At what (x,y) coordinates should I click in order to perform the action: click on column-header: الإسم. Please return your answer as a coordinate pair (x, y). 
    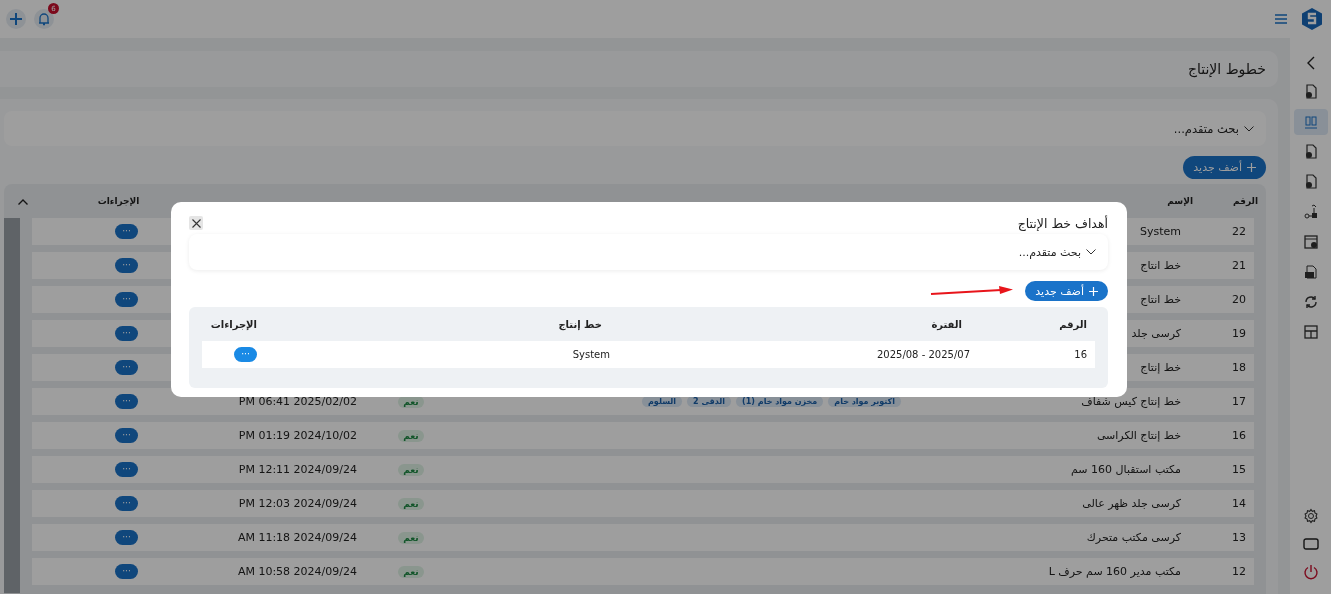
    Looking at the image, I should click on (1180, 201).